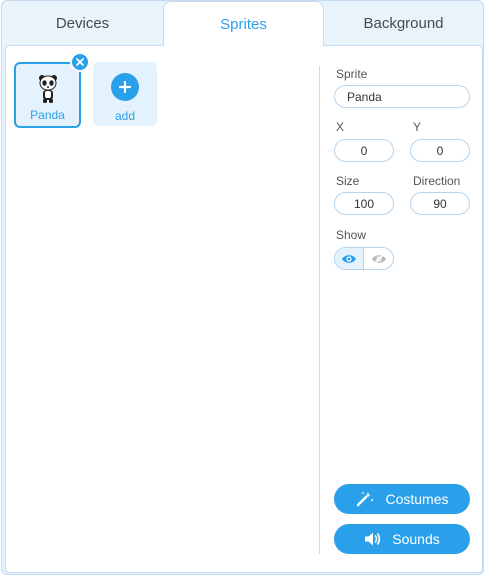  I want to click on show-label: Show, so click(351, 235).